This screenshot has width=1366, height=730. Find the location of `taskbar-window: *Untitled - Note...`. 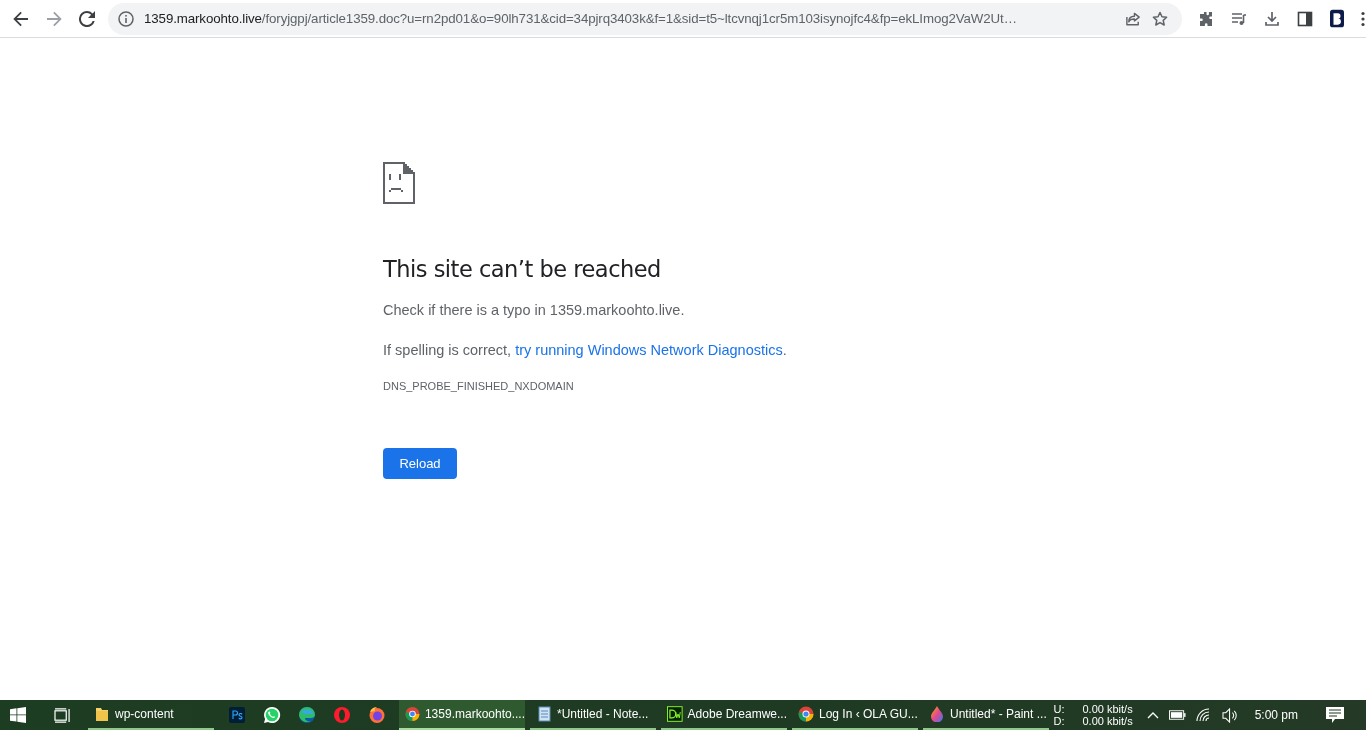

taskbar-window: *Untitled - Note... is located at coordinates (593, 715).